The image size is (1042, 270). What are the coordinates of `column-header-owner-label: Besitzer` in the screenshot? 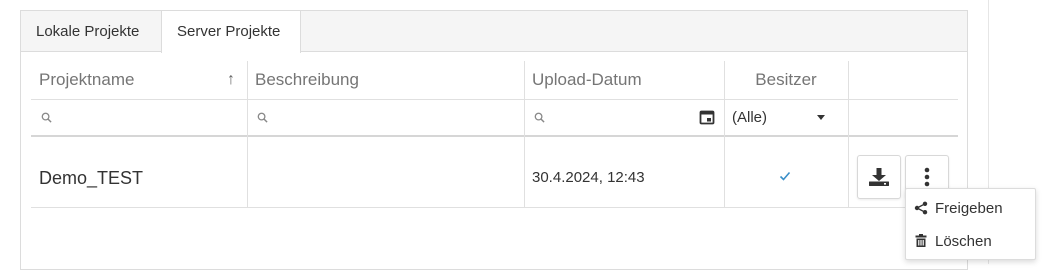 It's located at (786, 79).